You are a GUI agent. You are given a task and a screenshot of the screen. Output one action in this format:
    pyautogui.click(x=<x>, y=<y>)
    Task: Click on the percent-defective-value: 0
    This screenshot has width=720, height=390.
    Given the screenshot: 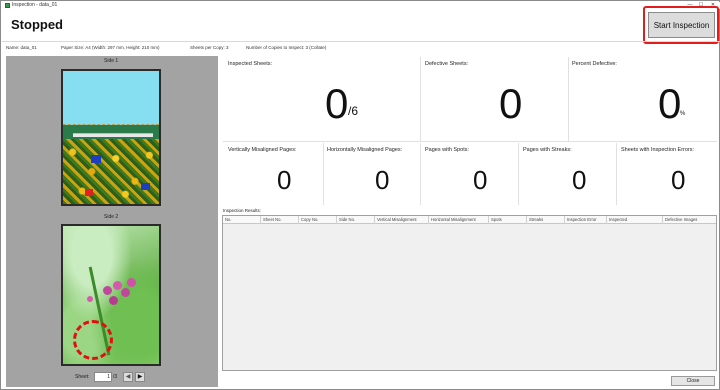 What is the action you would take?
    pyautogui.click(x=670, y=103)
    